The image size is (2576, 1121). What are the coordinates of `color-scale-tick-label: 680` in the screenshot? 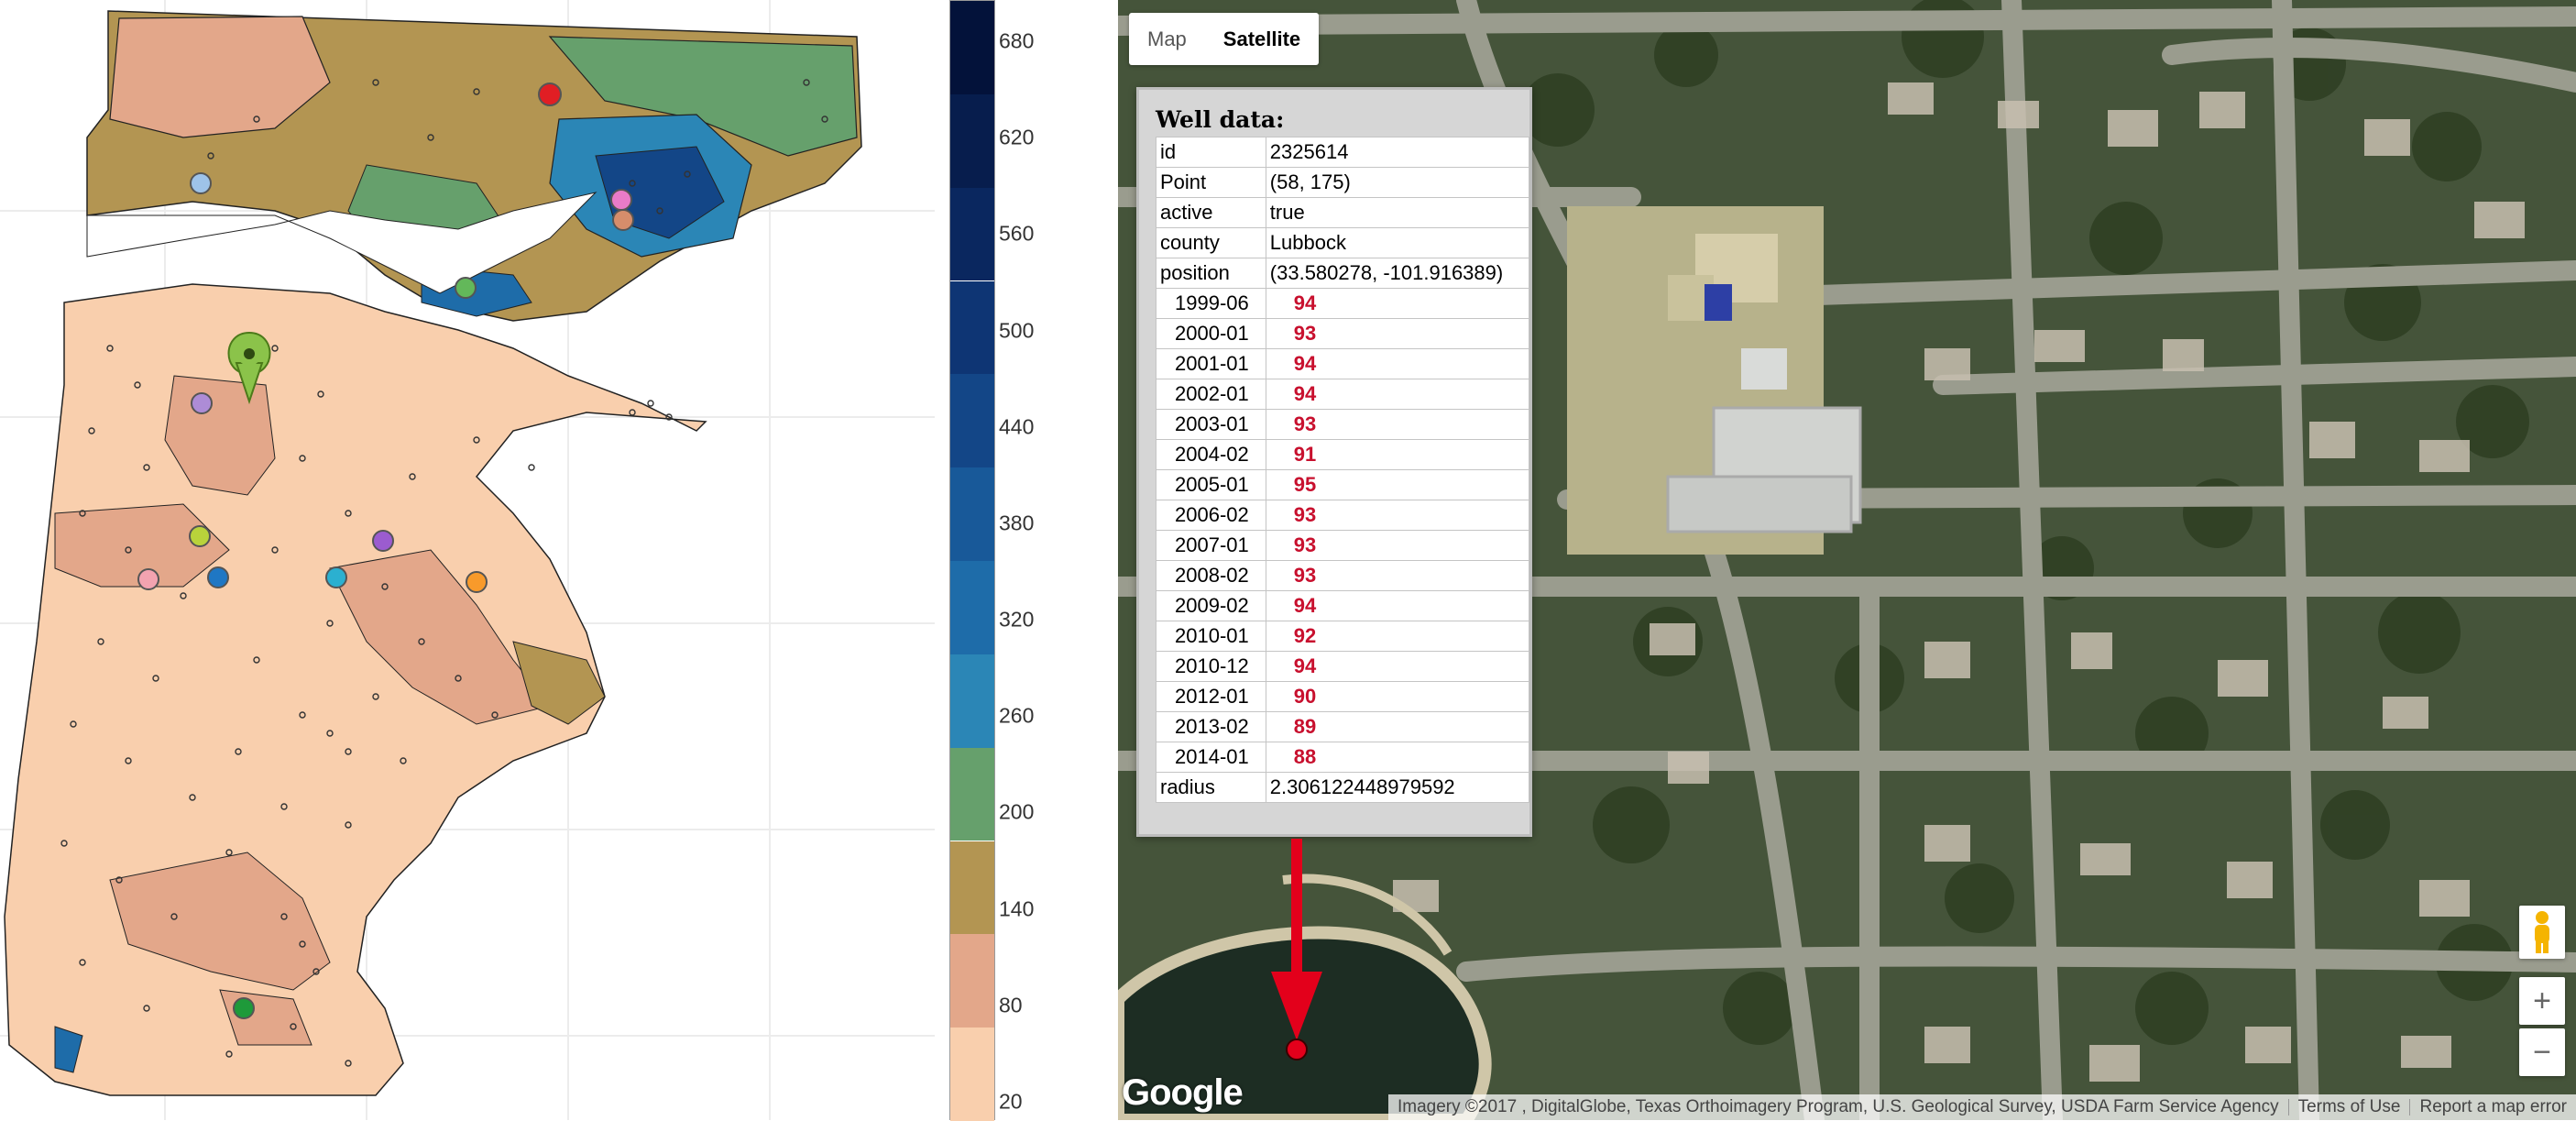 It's located at (1017, 40).